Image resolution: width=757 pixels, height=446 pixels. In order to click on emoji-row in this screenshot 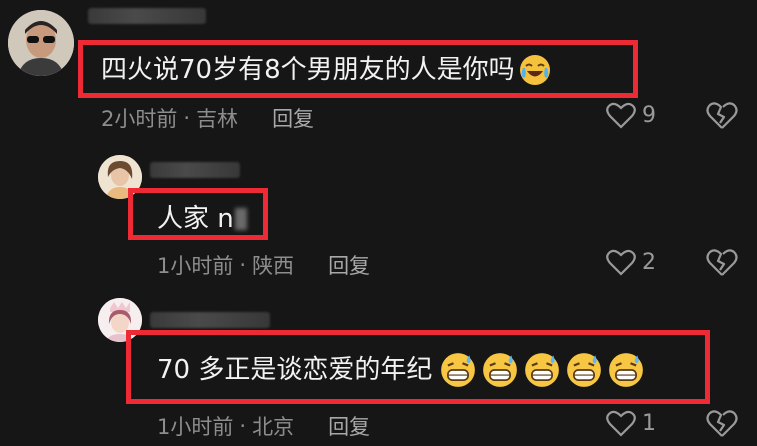, I will do `click(539, 370)`.